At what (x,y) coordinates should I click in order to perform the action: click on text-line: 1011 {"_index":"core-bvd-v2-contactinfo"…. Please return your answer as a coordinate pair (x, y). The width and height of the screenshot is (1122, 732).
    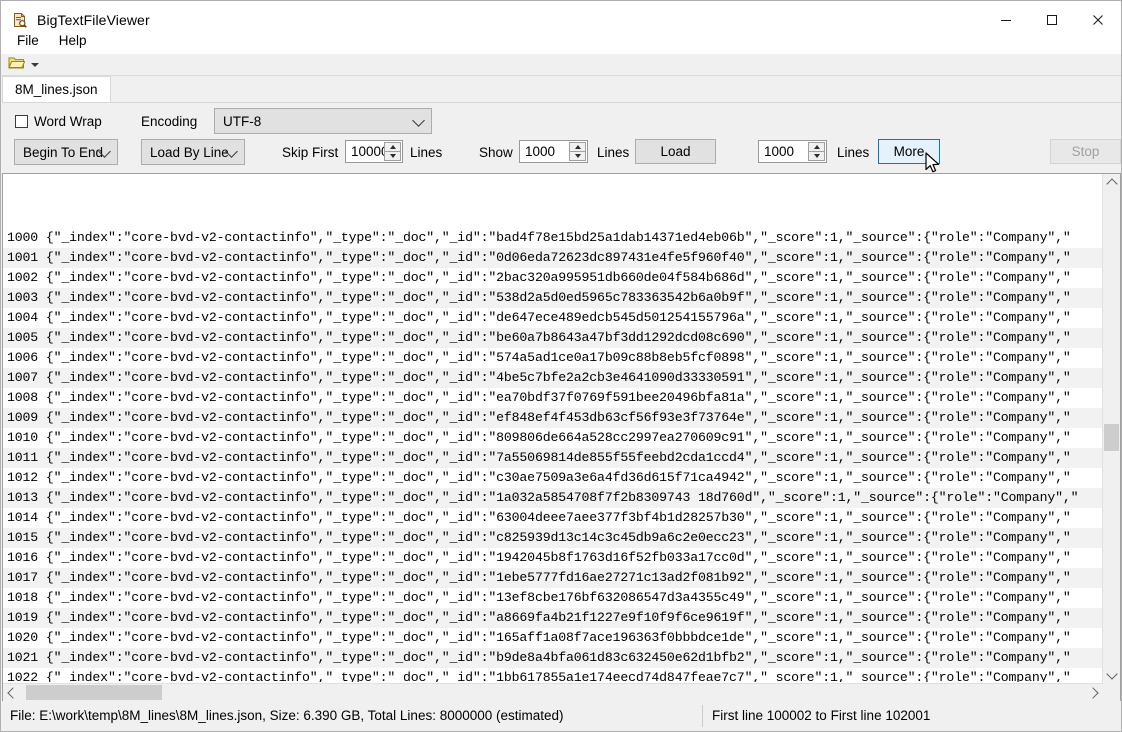
    Looking at the image, I should click on (553, 458).